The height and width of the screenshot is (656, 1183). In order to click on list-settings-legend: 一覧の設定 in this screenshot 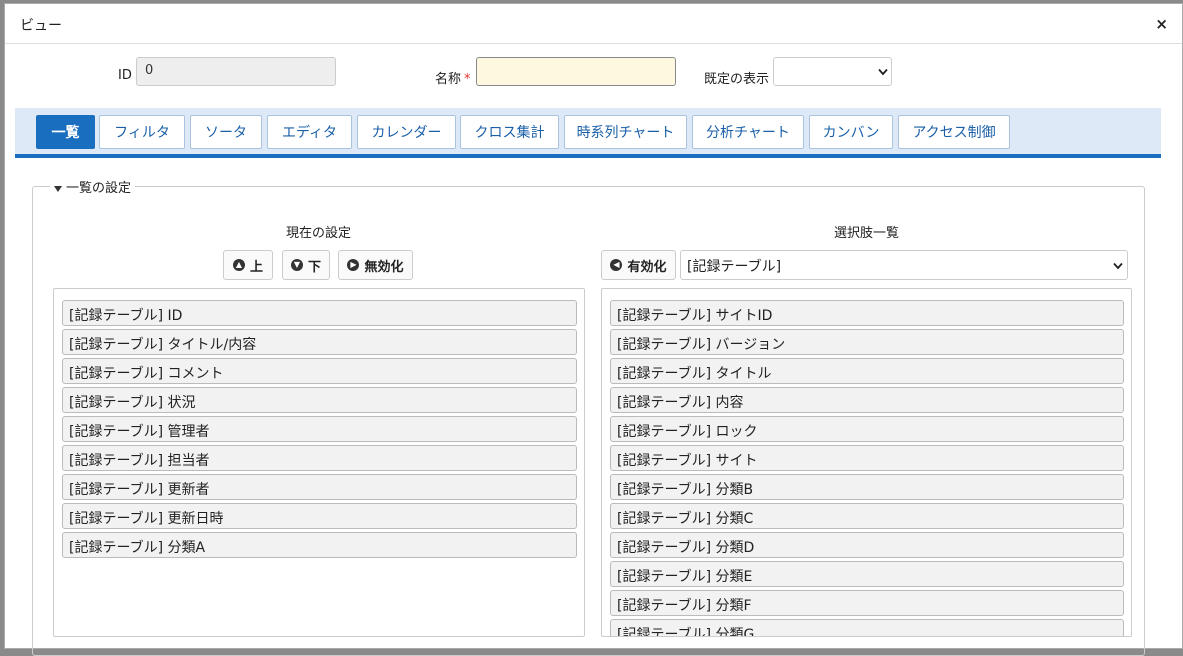, I will do `click(93, 186)`.